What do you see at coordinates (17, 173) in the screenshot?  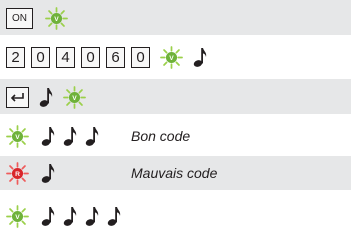 I see `red-led-icon` at bounding box center [17, 173].